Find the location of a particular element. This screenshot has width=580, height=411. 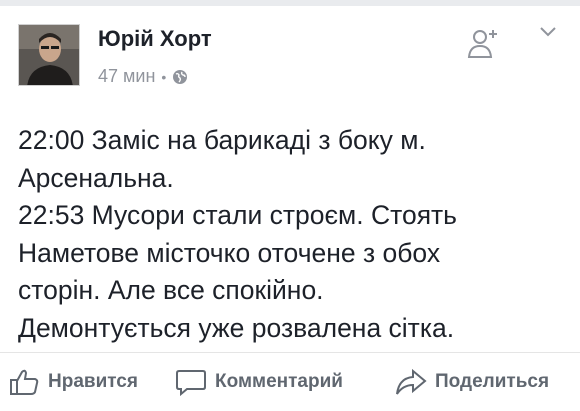

post-options-button is located at coordinates (548, 32).